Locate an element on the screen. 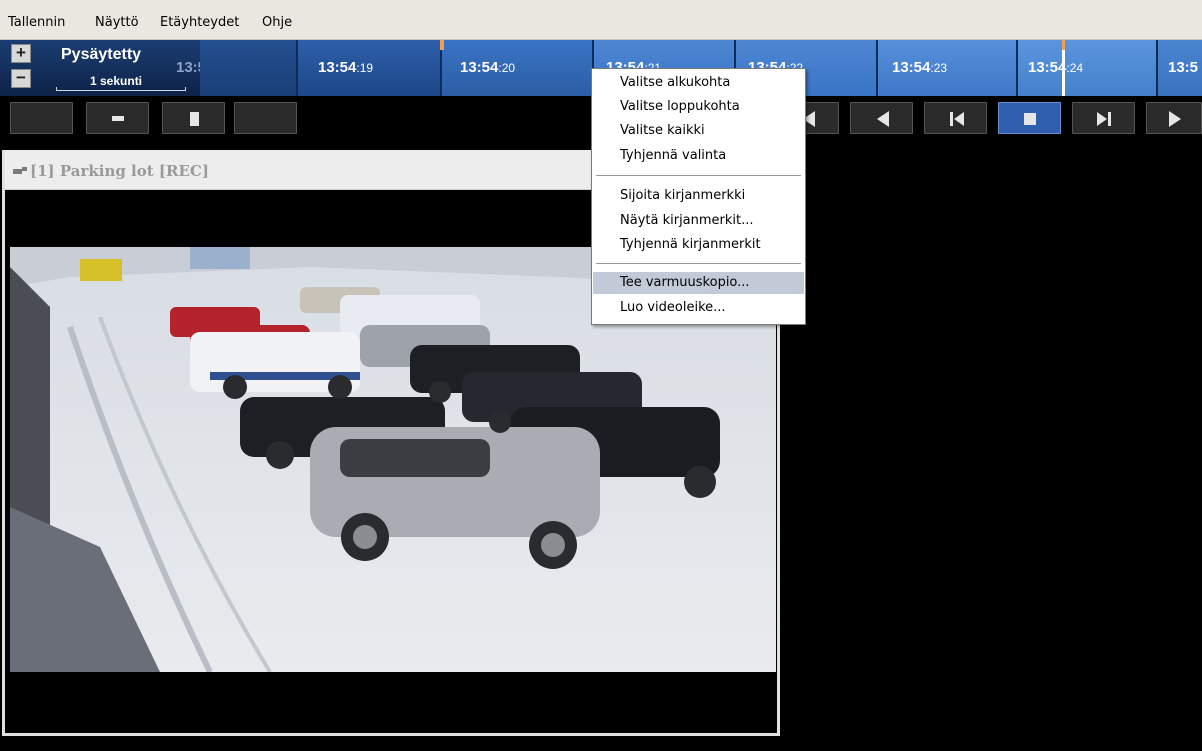  stop-button is located at coordinates (1029, 118).